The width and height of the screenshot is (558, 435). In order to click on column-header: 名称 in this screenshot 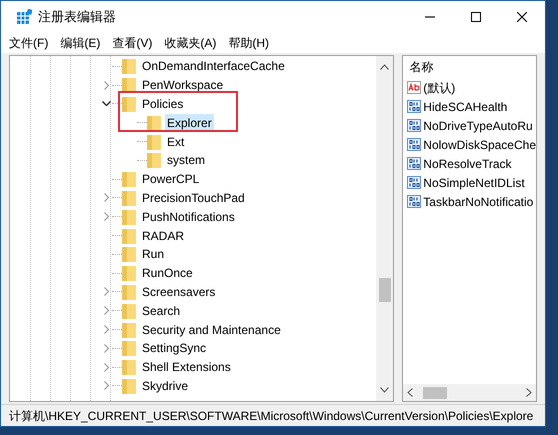, I will do `click(469, 67)`.